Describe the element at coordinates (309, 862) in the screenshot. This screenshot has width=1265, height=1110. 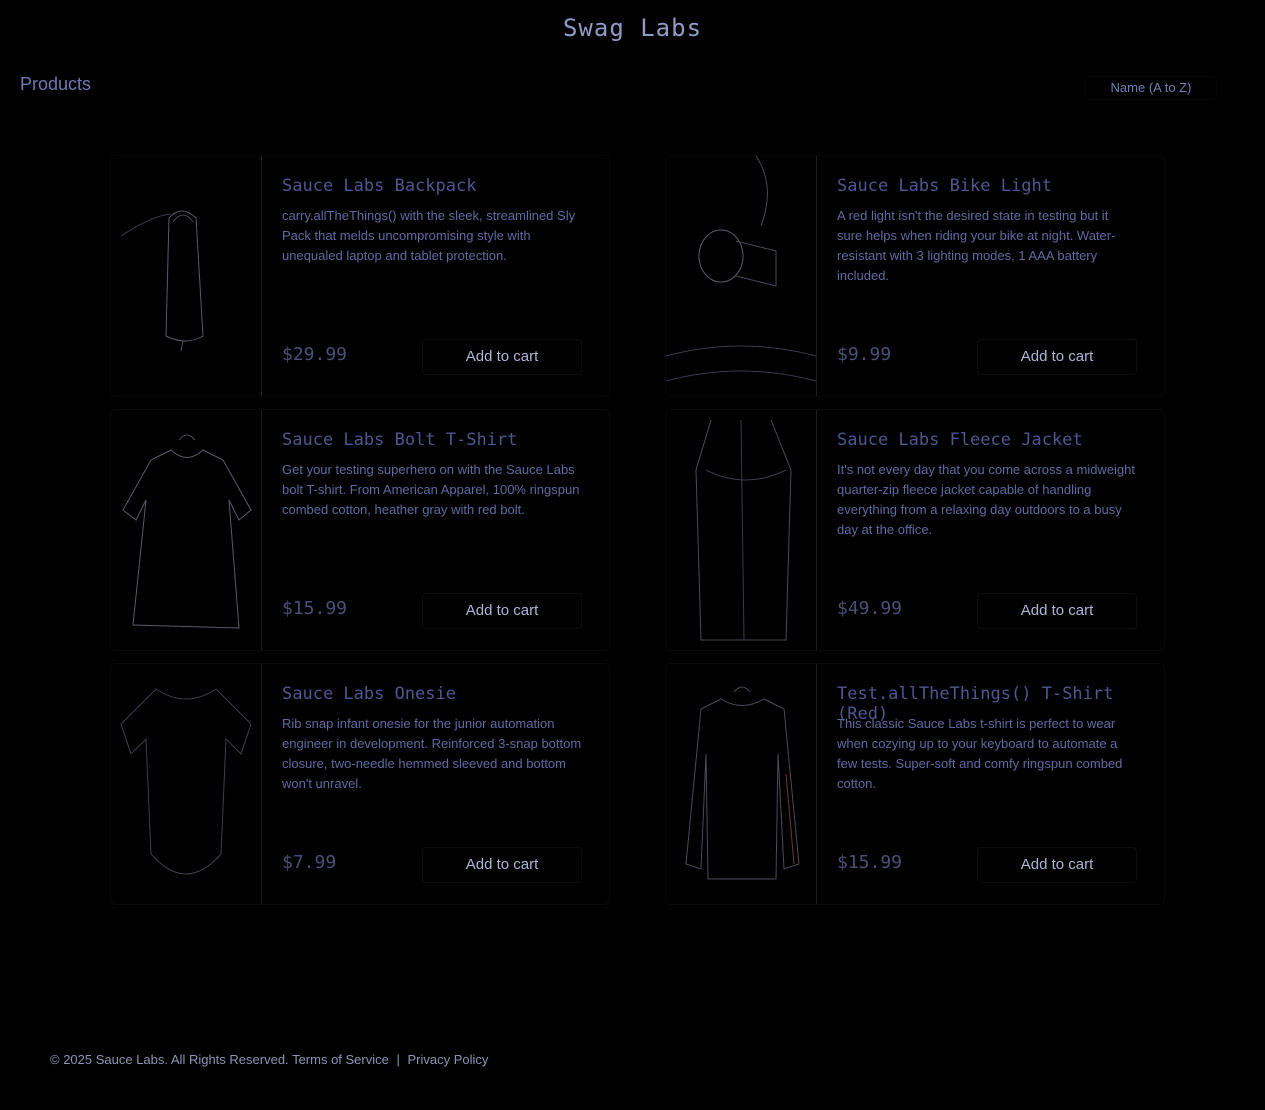
I see `product-price: $7.99` at that location.